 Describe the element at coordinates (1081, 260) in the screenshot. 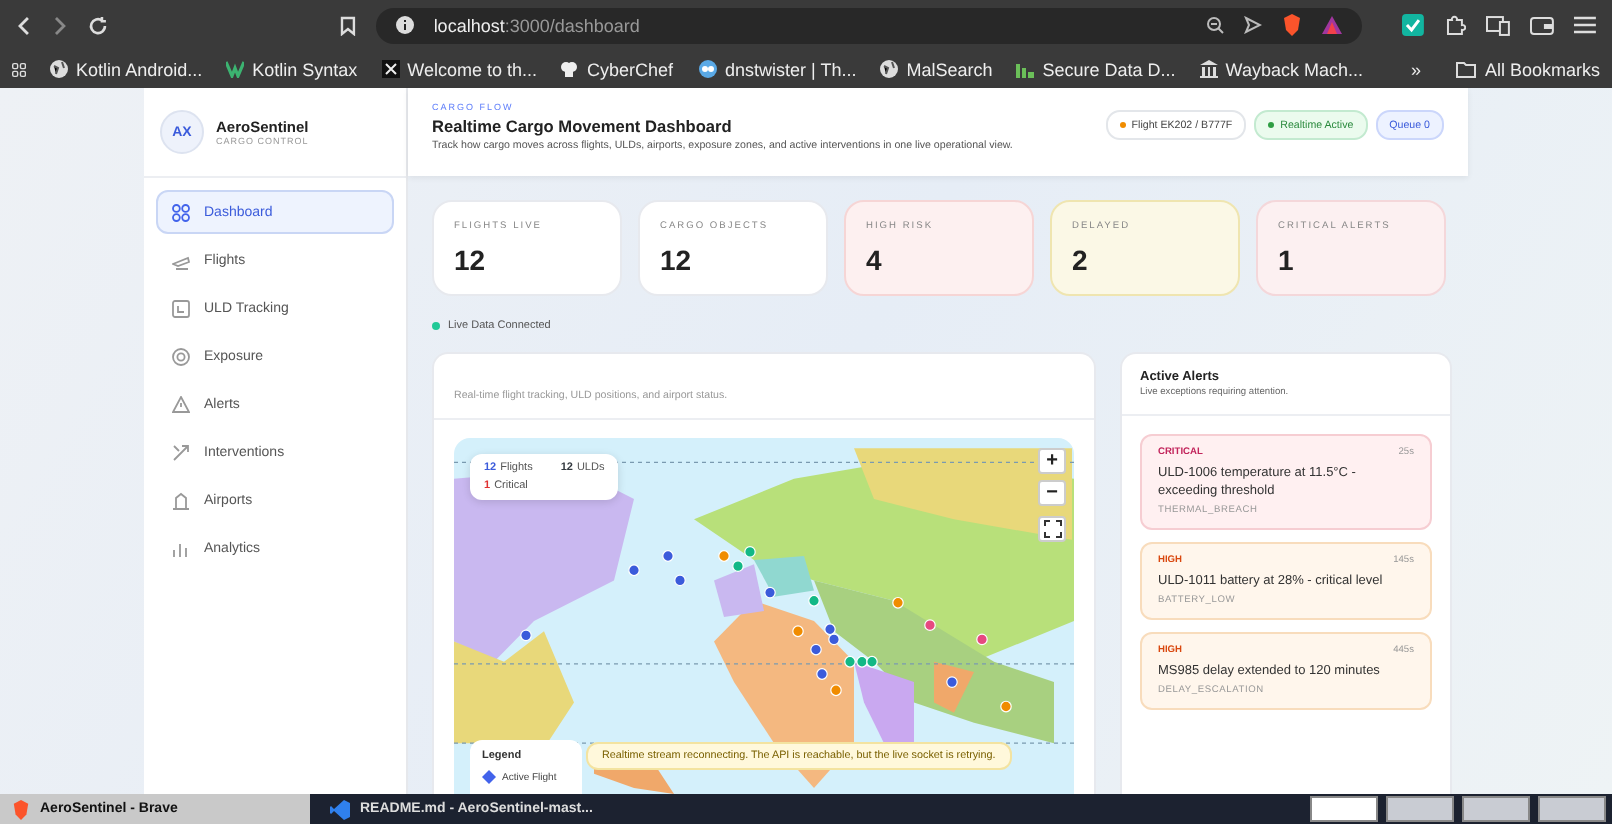

I see `stat-value: 2` at that location.